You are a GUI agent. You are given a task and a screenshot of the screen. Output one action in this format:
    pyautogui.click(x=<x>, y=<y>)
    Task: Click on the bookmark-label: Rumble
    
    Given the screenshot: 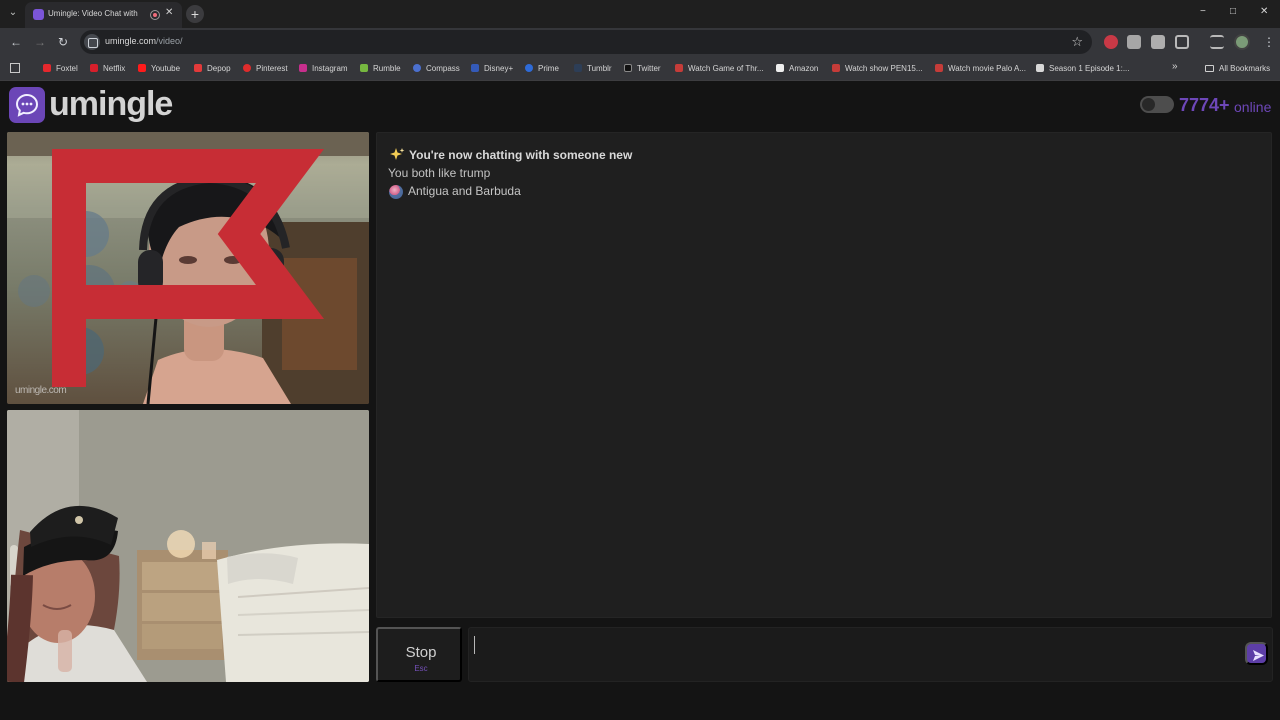 What is the action you would take?
    pyautogui.click(x=387, y=68)
    